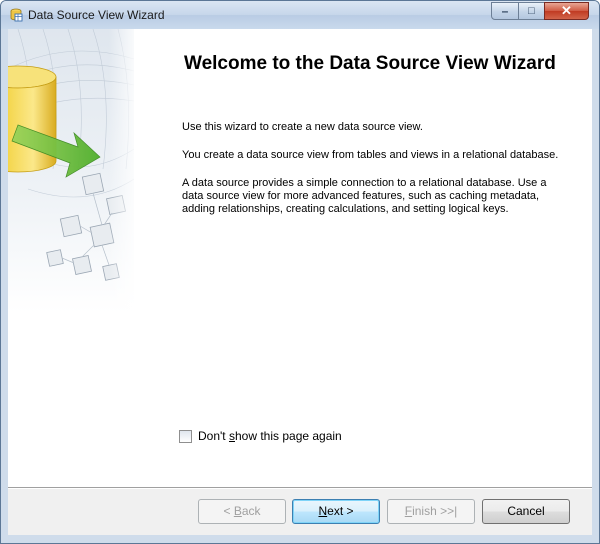 The width and height of the screenshot is (600, 544). Describe the element at coordinates (242, 511) in the screenshot. I see `back-button: < Back` at that location.